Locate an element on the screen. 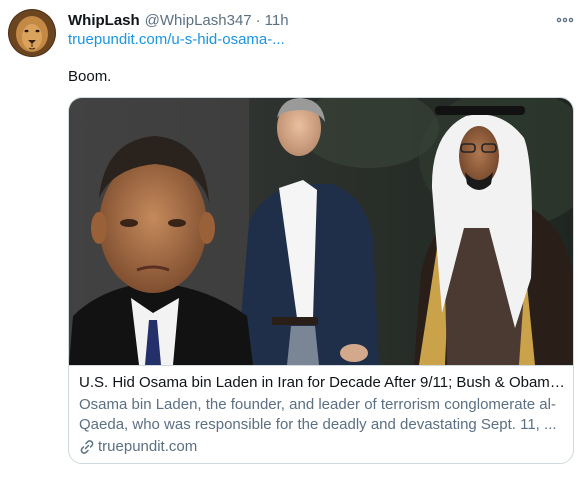 The width and height of the screenshot is (583, 477). link-icon is located at coordinates (87, 447).